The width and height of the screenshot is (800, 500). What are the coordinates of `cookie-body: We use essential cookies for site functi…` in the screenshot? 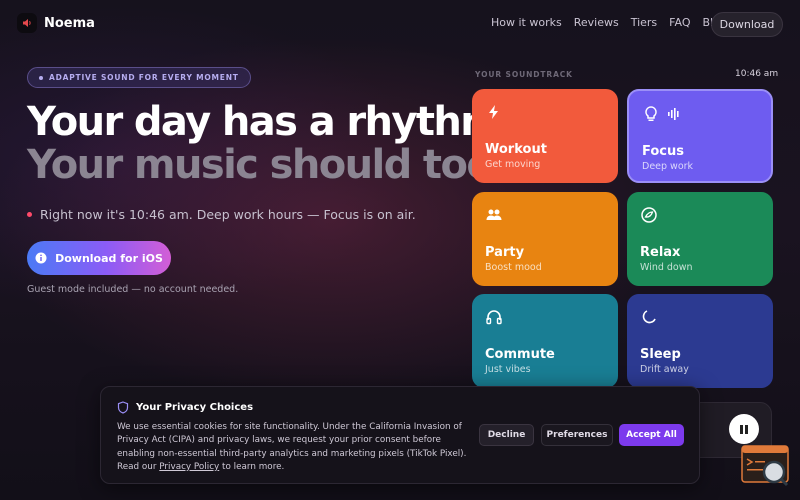 It's located at (295, 447).